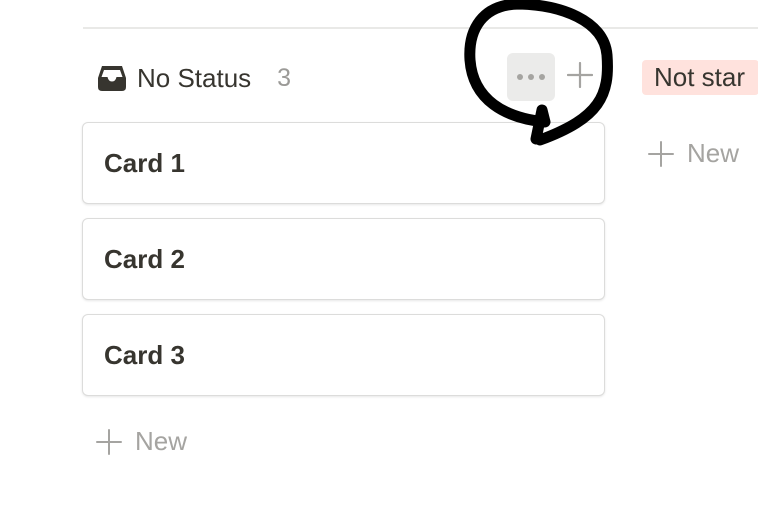 Image resolution: width=758 pixels, height=530 pixels. I want to click on column-title: No Status, so click(194, 77).